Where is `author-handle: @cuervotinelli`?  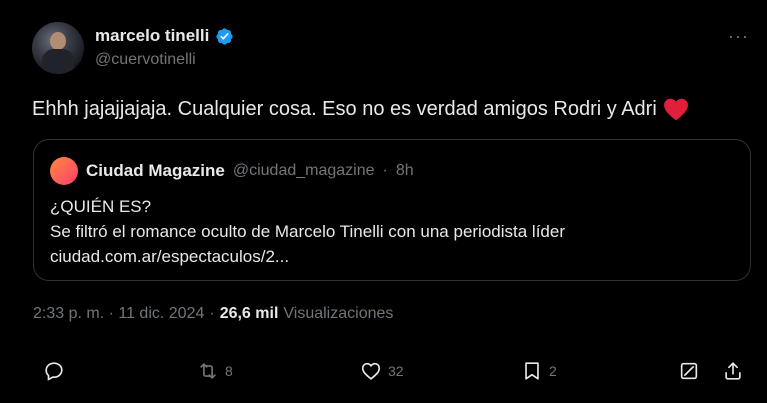
author-handle: @cuervotinelli is located at coordinates (145, 60).